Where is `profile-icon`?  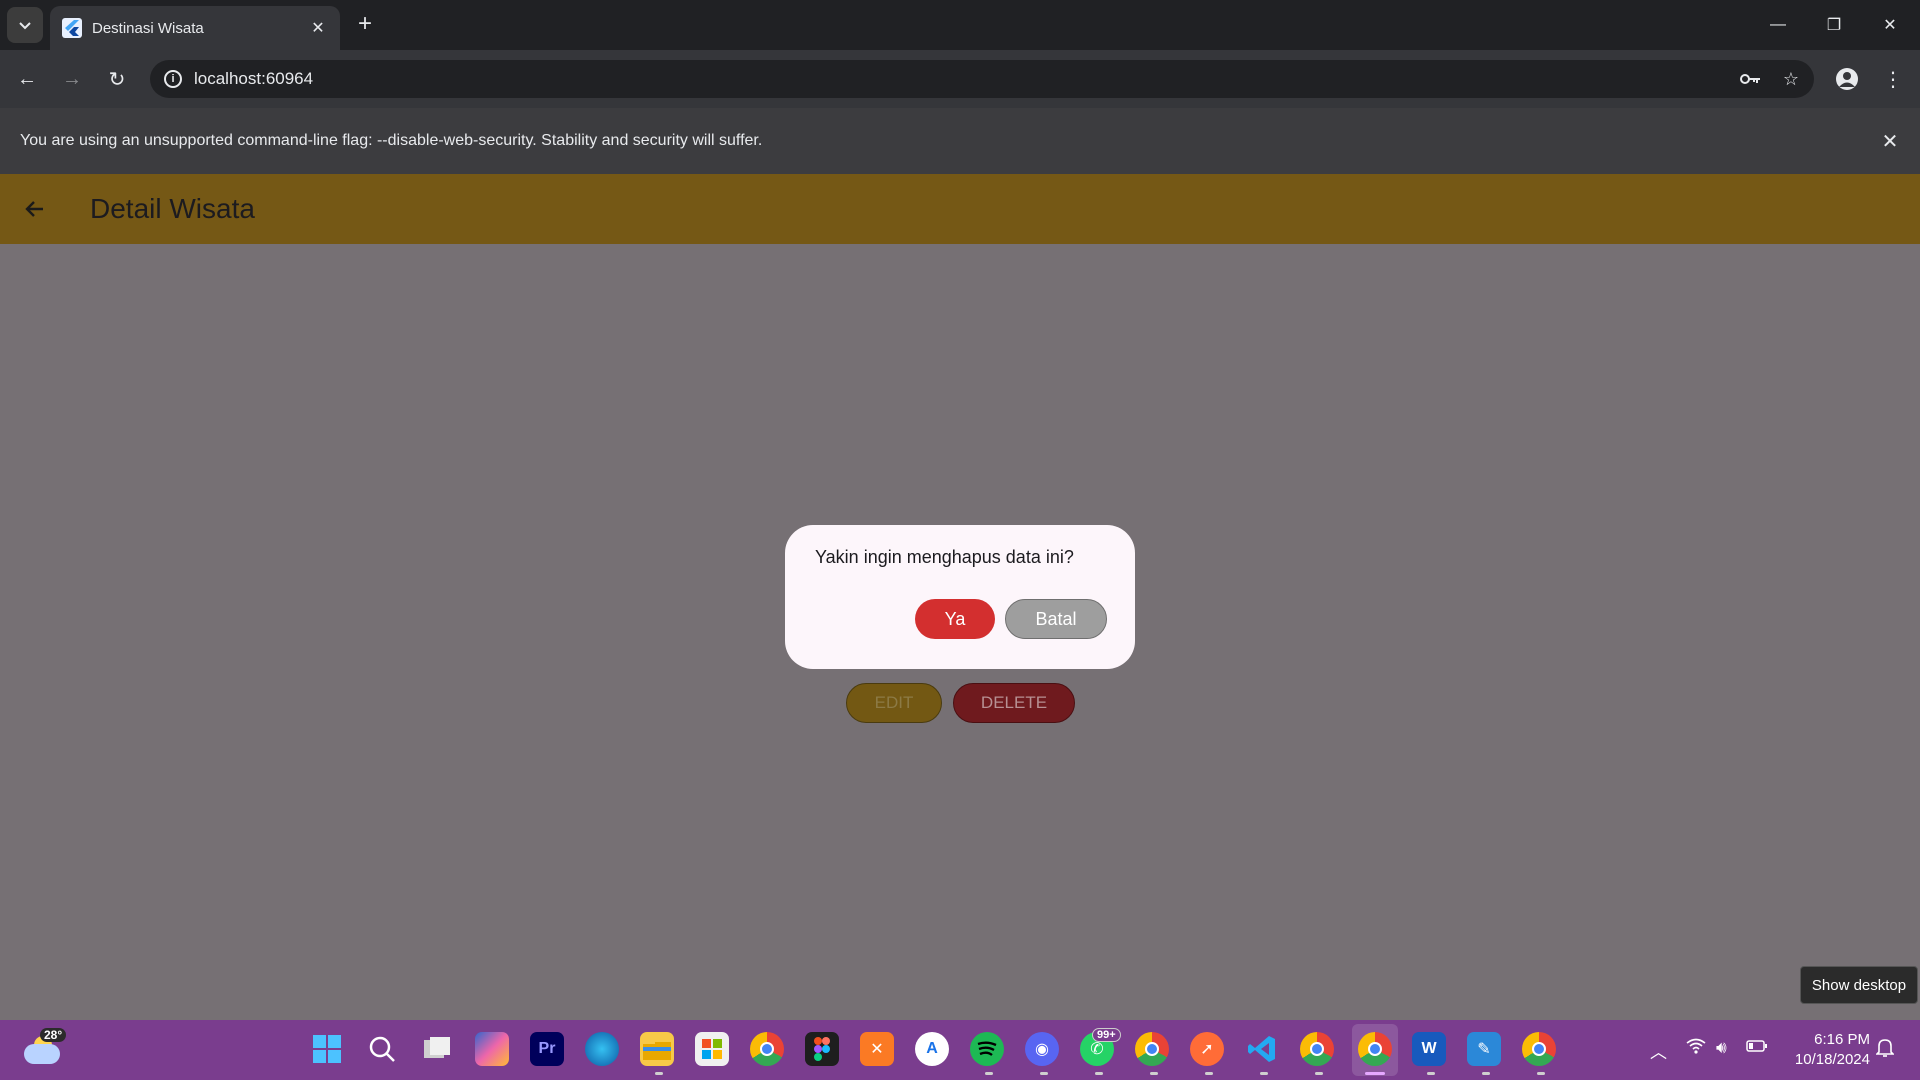 profile-icon is located at coordinates (1847, 79).